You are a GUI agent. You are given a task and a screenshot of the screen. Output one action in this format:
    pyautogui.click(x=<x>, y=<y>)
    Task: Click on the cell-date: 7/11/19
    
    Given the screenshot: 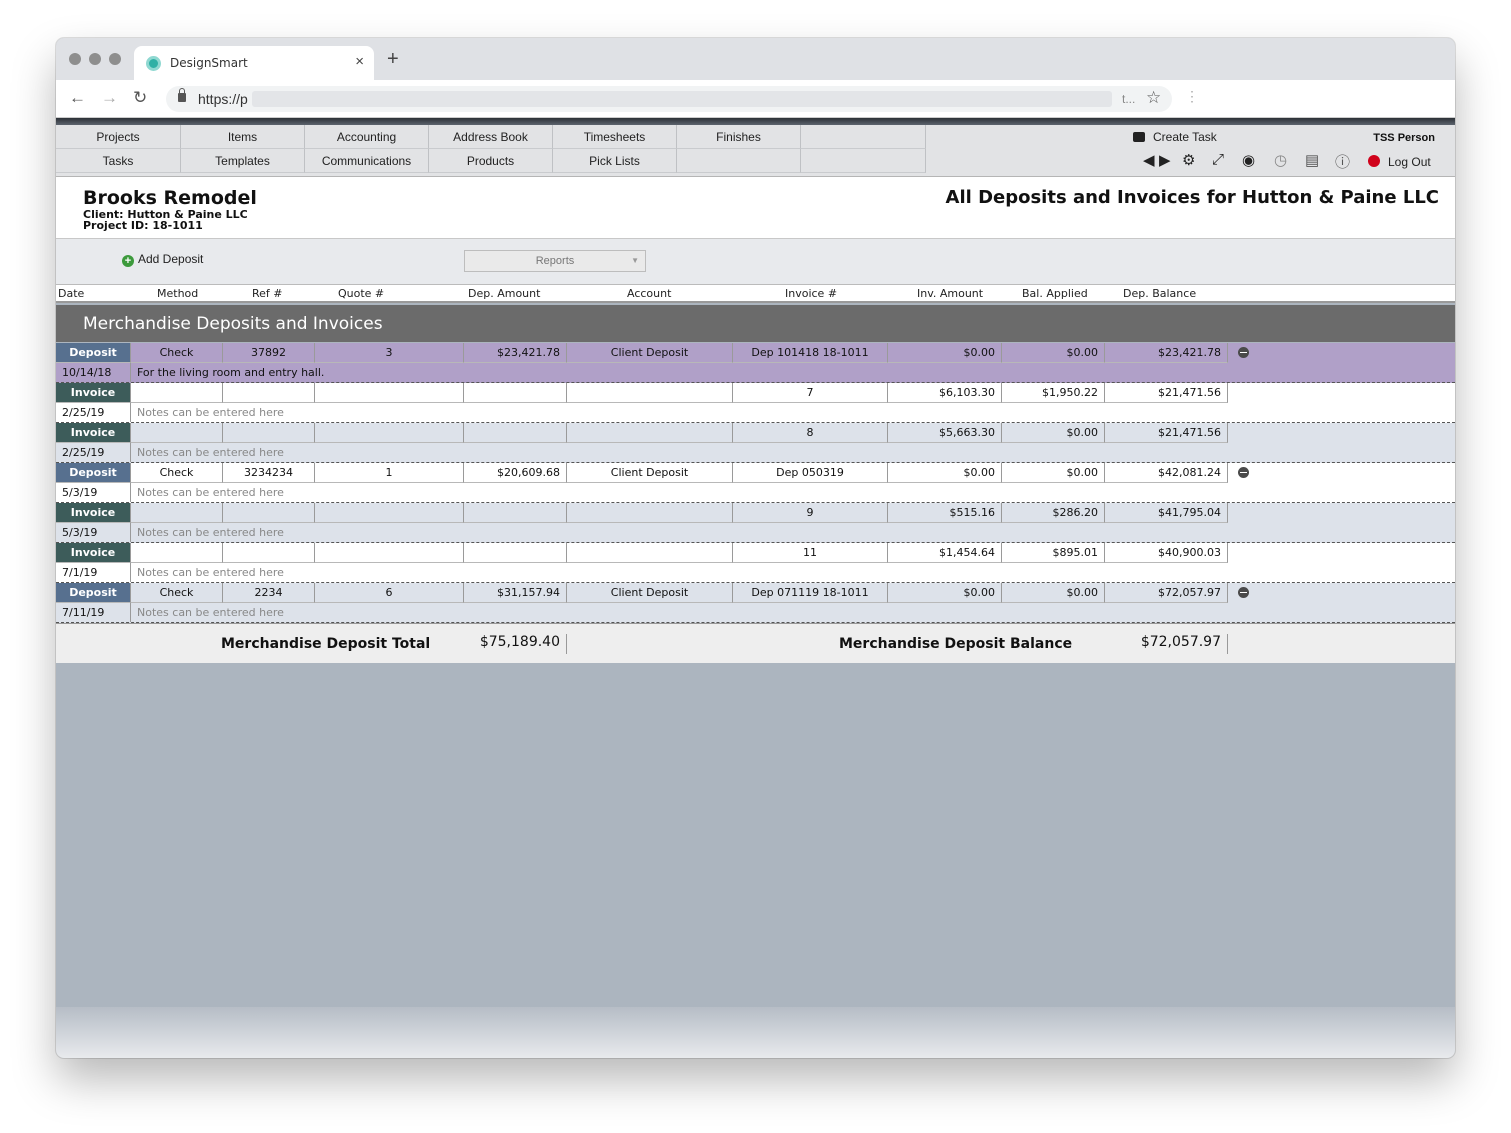 What is the action you would take?
    pyautogui.click(x=93, y=612)
    